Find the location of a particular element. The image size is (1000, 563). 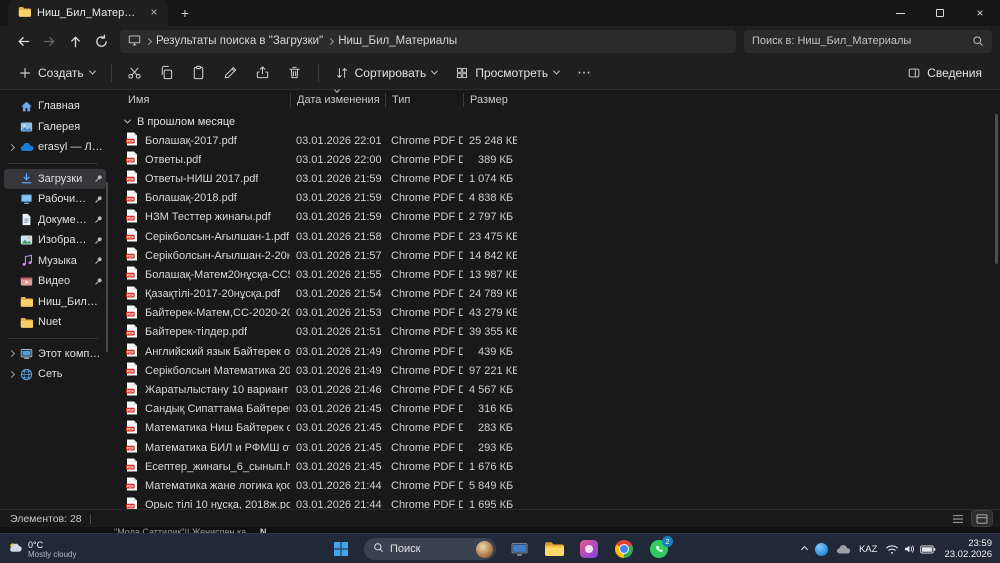

details-pane-button: Сведения is located at coordinates (944, 73).